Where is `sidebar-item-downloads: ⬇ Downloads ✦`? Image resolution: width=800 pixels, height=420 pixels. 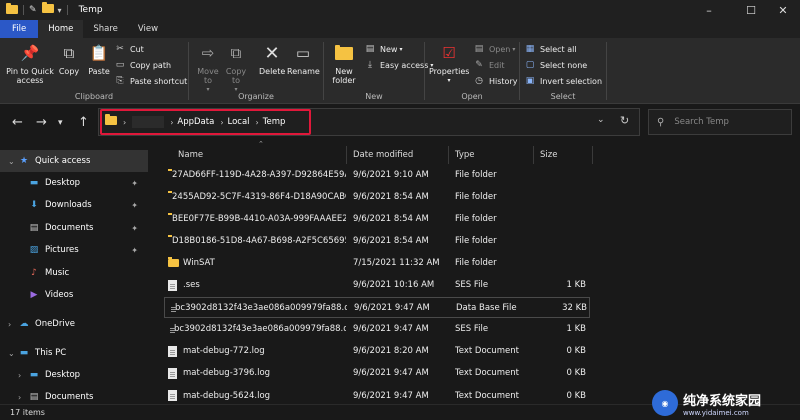 sidebar-item-downloads: ⬇ Downloads ✦ is located at coordinates (74, 205).